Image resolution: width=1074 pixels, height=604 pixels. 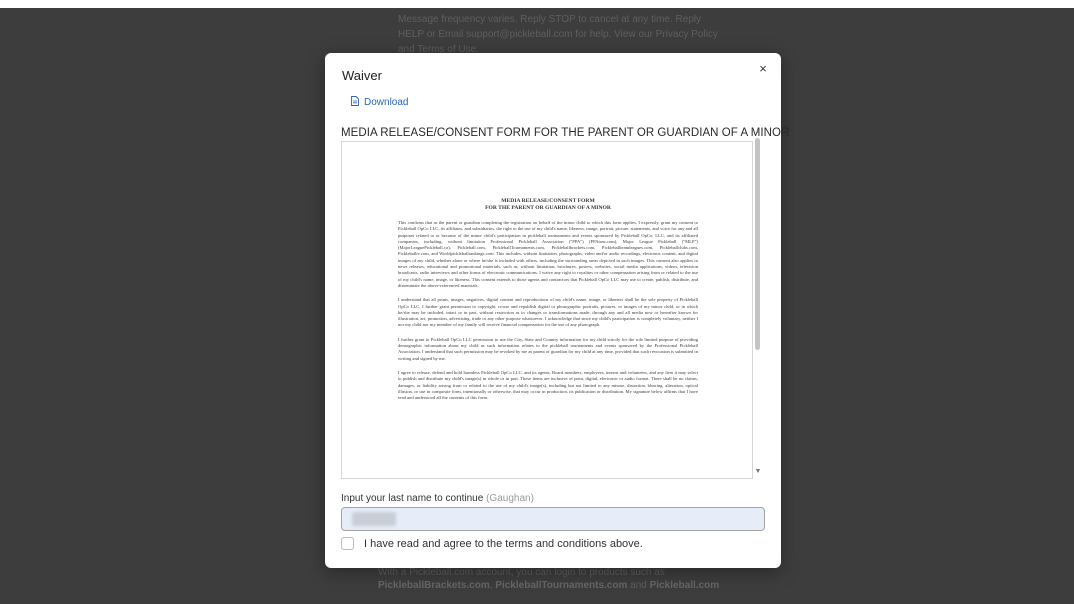 I want to click on modal-title: Waiver, so click(x=362, y=75).